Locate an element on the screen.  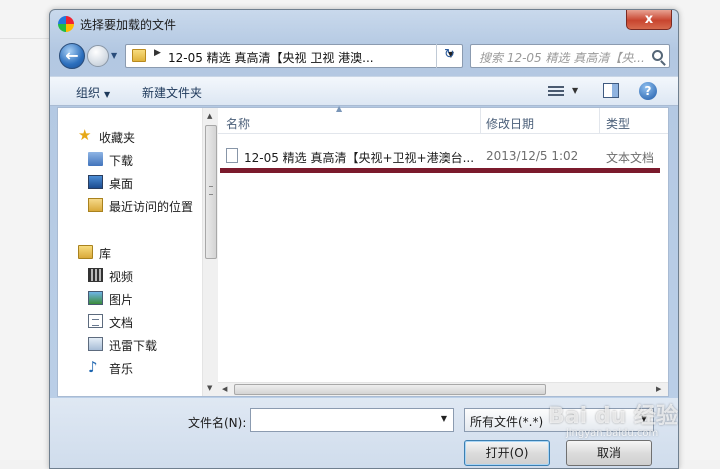
cancel-button: 取消 is located at coordinates (609, 453).